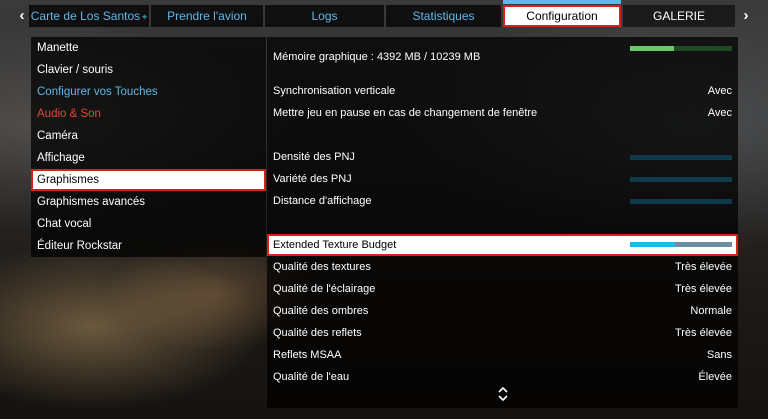  What do you see at coordinates (502, 289) in the screenshot?
I see `lighting-quality-row: Qualité de l'éclairage Très élevée` at bounding box center [502, 289].